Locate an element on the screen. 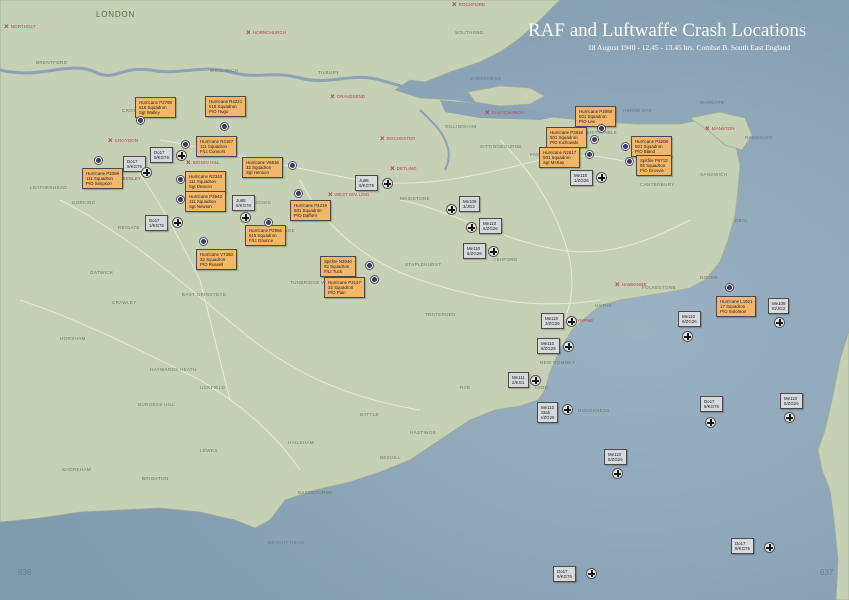  raf-label-hurricane-r4167: Hurricane R4167 111 Squadron F/Lt Connors is located at coordinates (217, 147).